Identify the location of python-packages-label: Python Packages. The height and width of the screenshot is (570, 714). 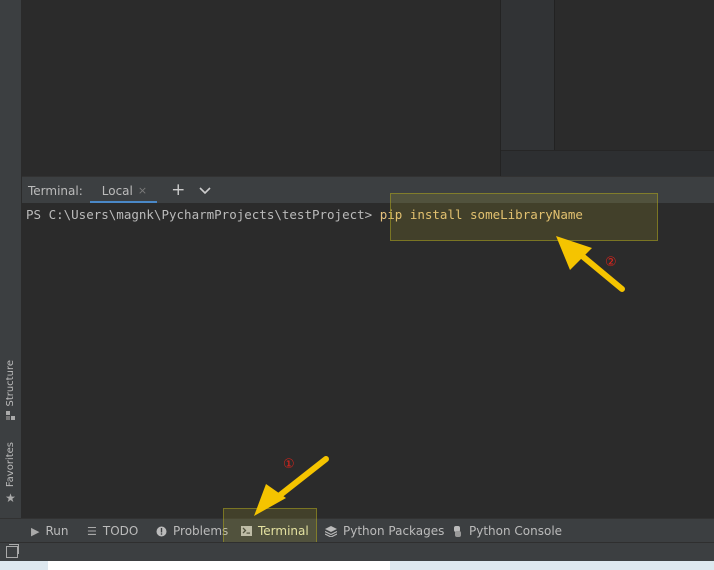
(394, 531).